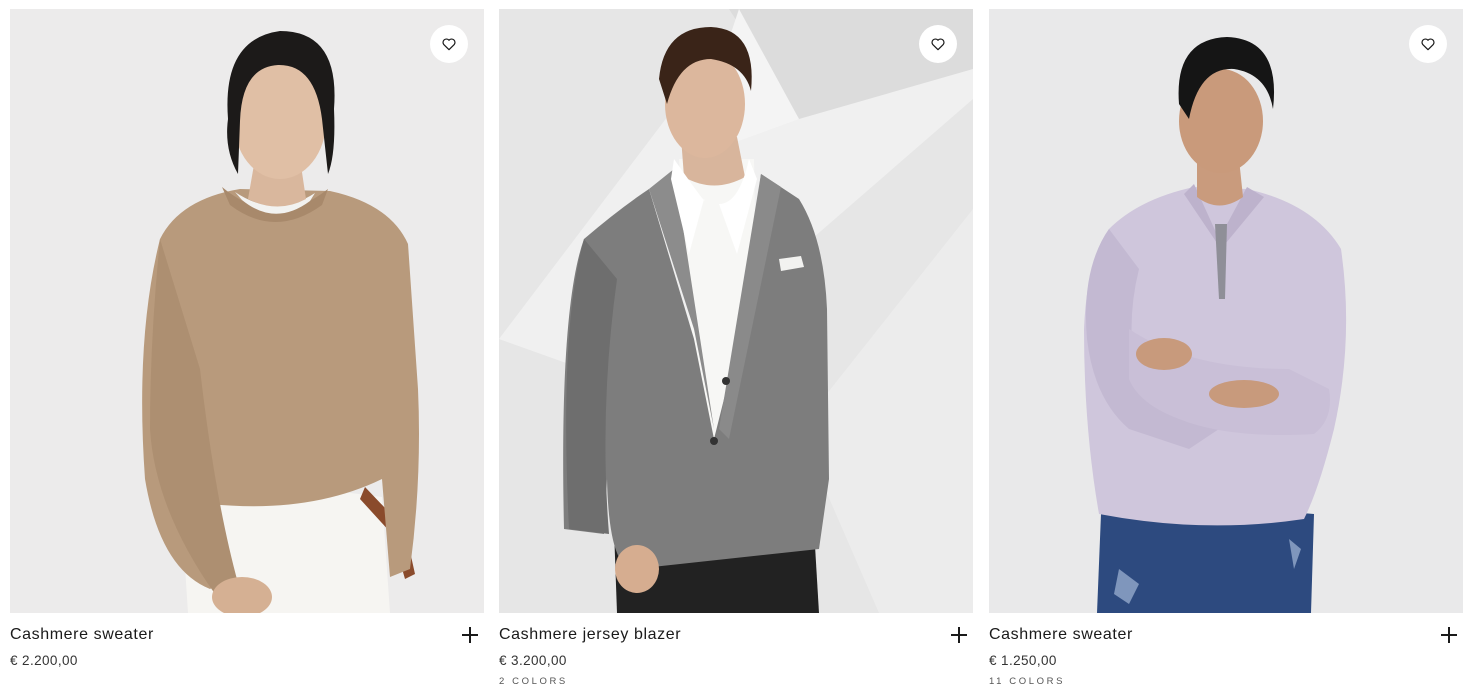 This screenshot has width=1476, height=690. What do you see at coordinates (247, 651) in the screenshot?
I see `product-info: Cashmere sweater € 2.200,00` at bounding box center [247, 651].